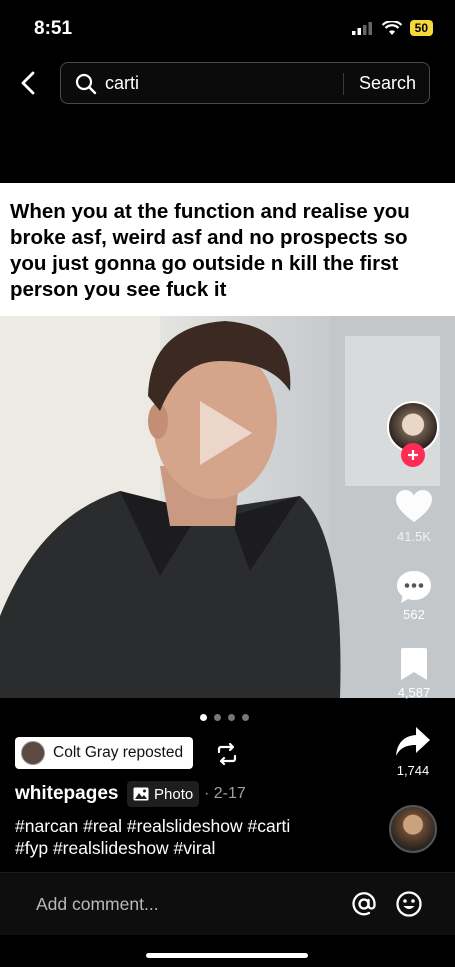 This screenshot has width=455, height=967. Describe the element at coordinates (414, 507) in the screenshot. I see `heart-icon` at that location.